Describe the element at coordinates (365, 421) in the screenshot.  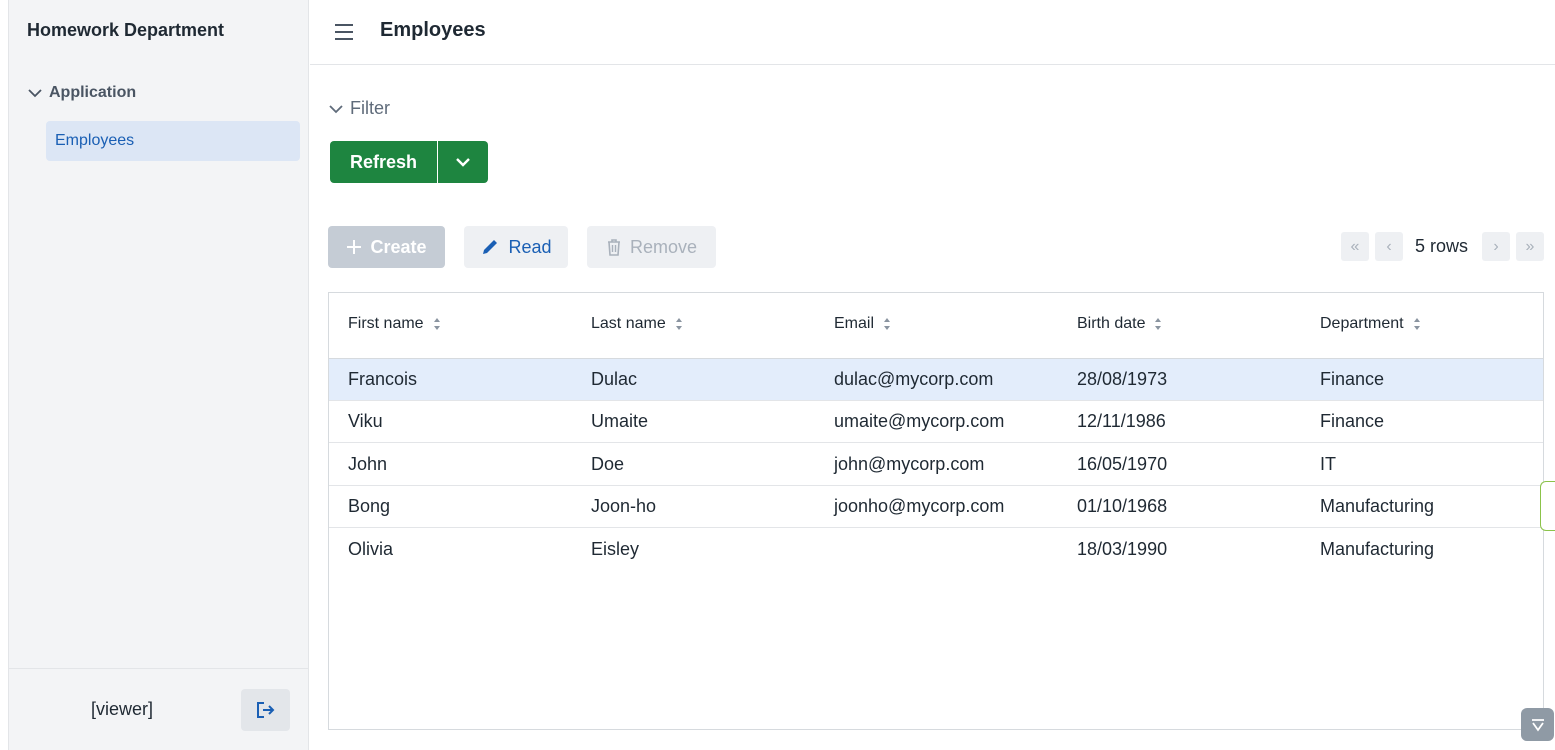
I see `cell-first-name: Viku` at that location.